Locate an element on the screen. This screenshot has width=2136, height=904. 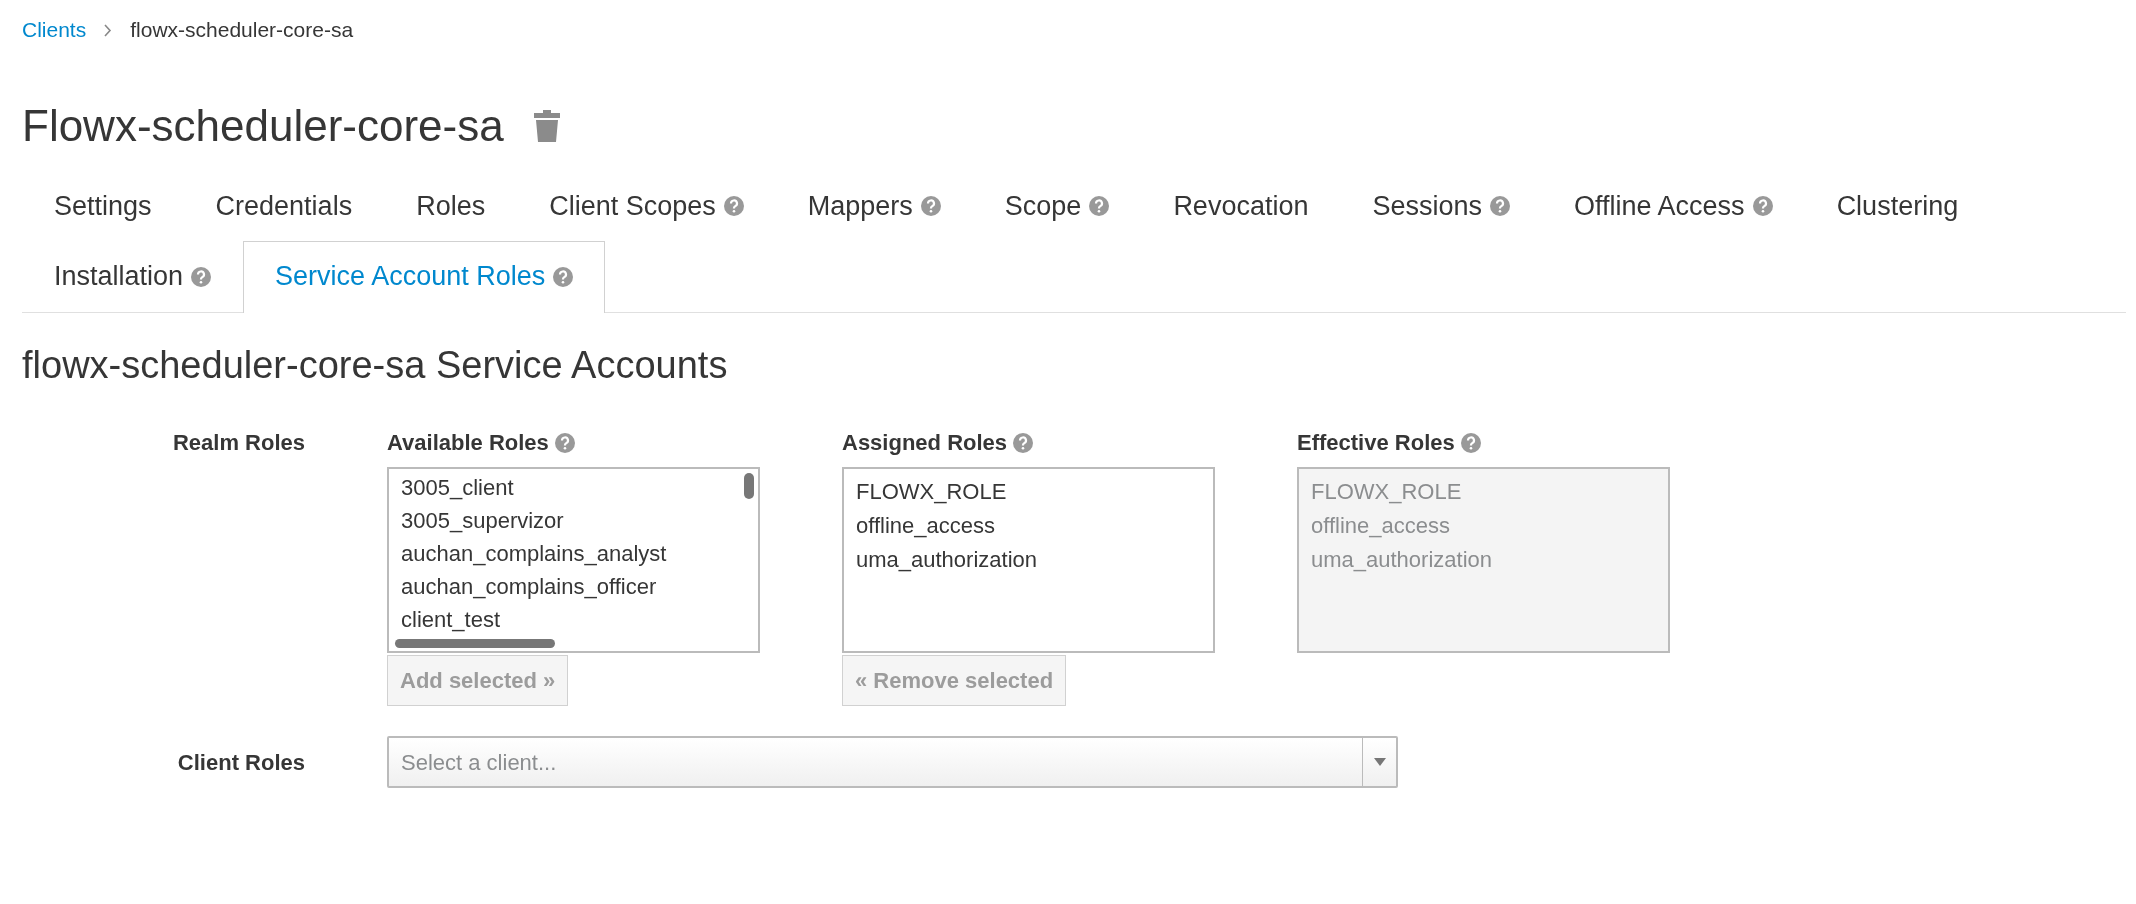
tab: Service Account Roles is located at coordinates (424, 277).